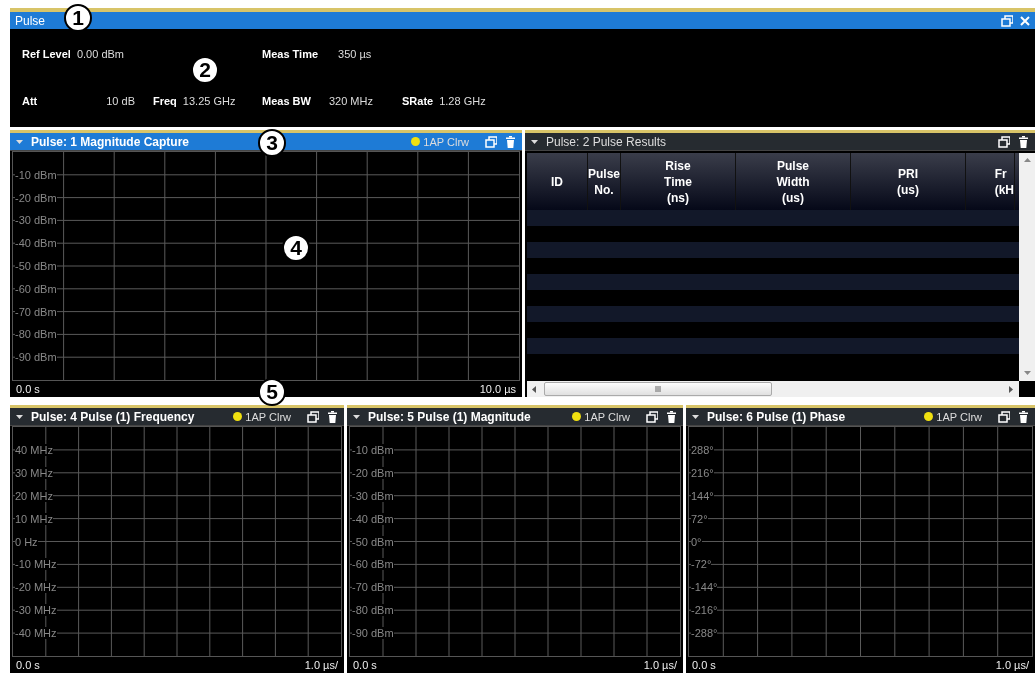 Image resolution: width=1035 pixels, height=673 pixels. I want to click on panel-title: Pulse: 4 Pulse (1) Frequency, so click(113, 416).